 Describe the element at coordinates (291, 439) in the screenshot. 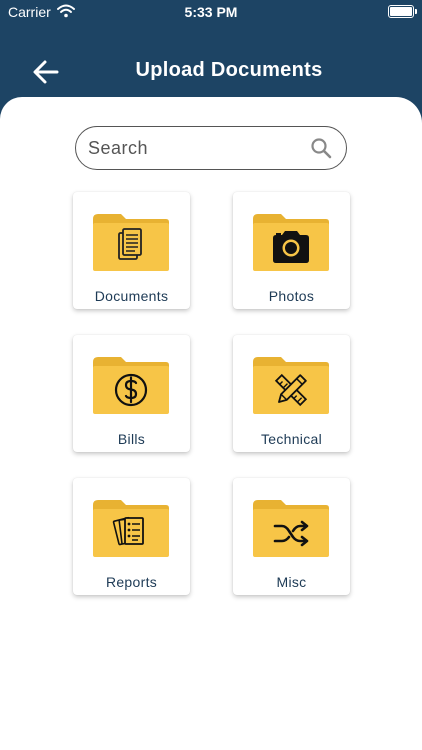

I see `category-label: Technical` at that location.